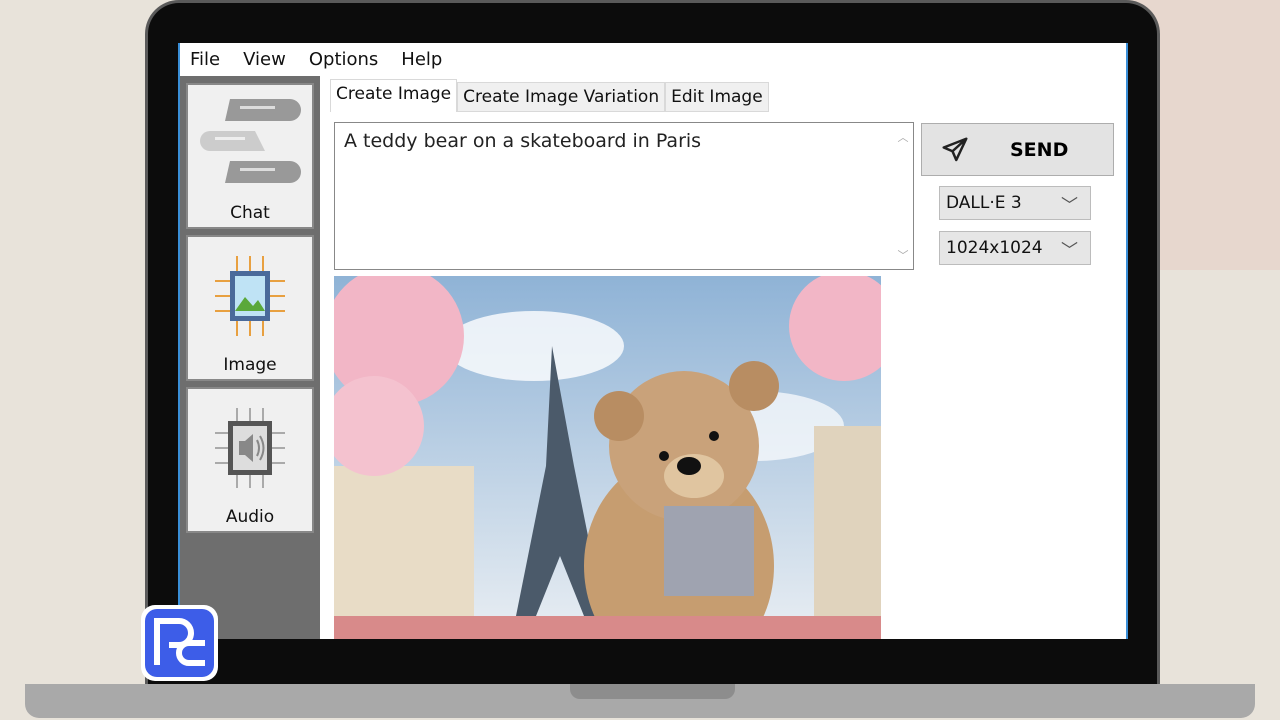  I want to click on sidebar-item-chat: Chat, so click(250, 156).